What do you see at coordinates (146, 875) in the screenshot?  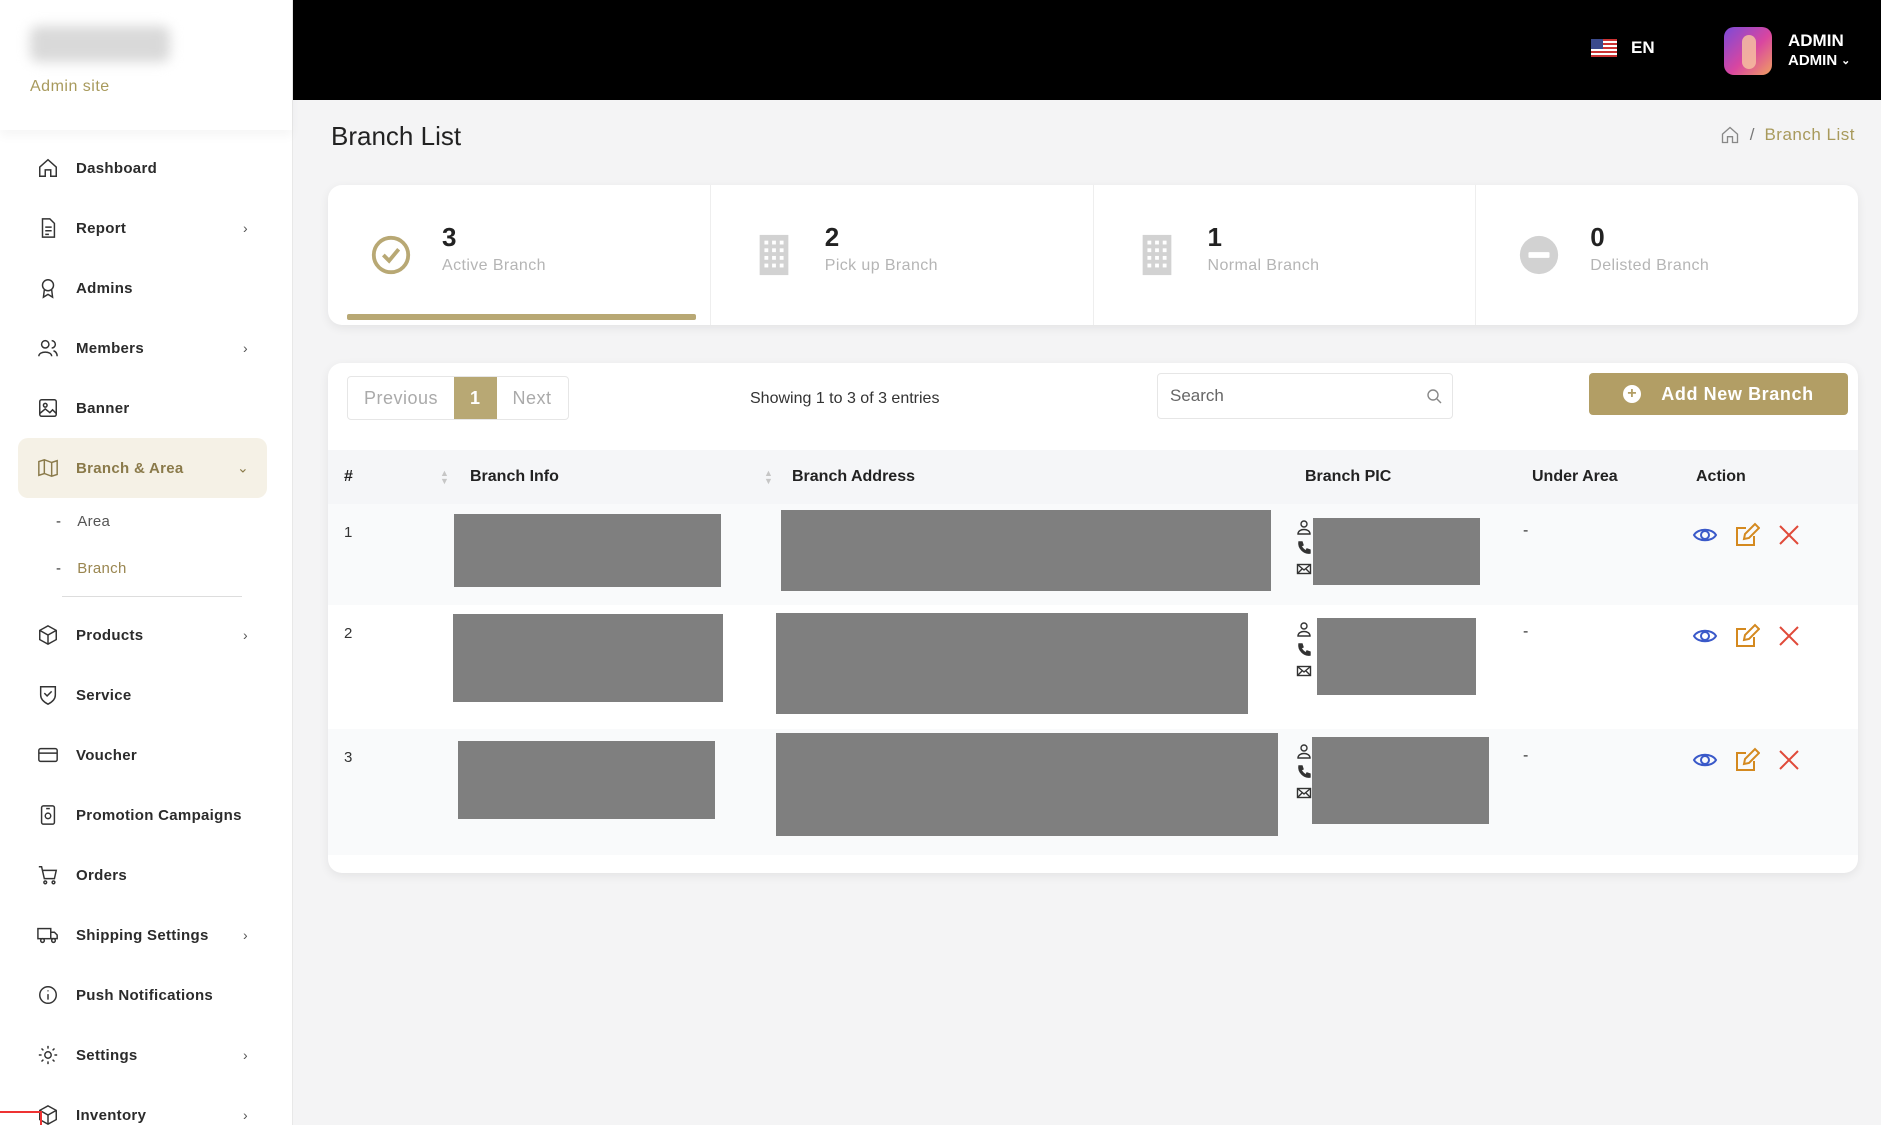 I see `sidebar-item-orders: Orders` at bounding box center [146, 875].